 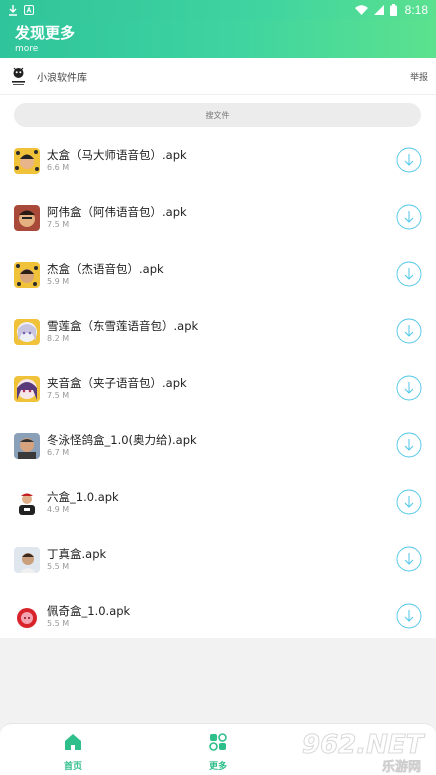 What do you see at coordinates (29, 10) in the screenshot?
I see `notification-a-icon` at bounding box center [29, 10].